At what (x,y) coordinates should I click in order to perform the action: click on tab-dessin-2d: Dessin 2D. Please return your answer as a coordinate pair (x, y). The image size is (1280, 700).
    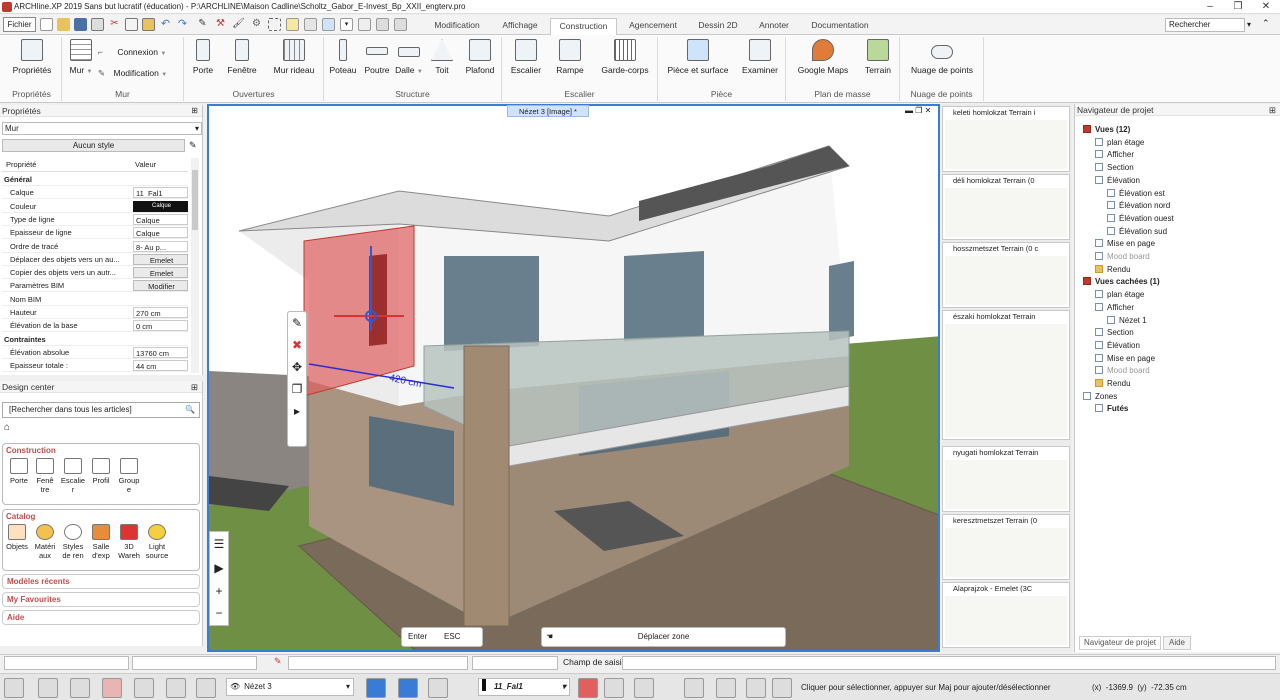
    Looking at the image, I should click on (718, 26).